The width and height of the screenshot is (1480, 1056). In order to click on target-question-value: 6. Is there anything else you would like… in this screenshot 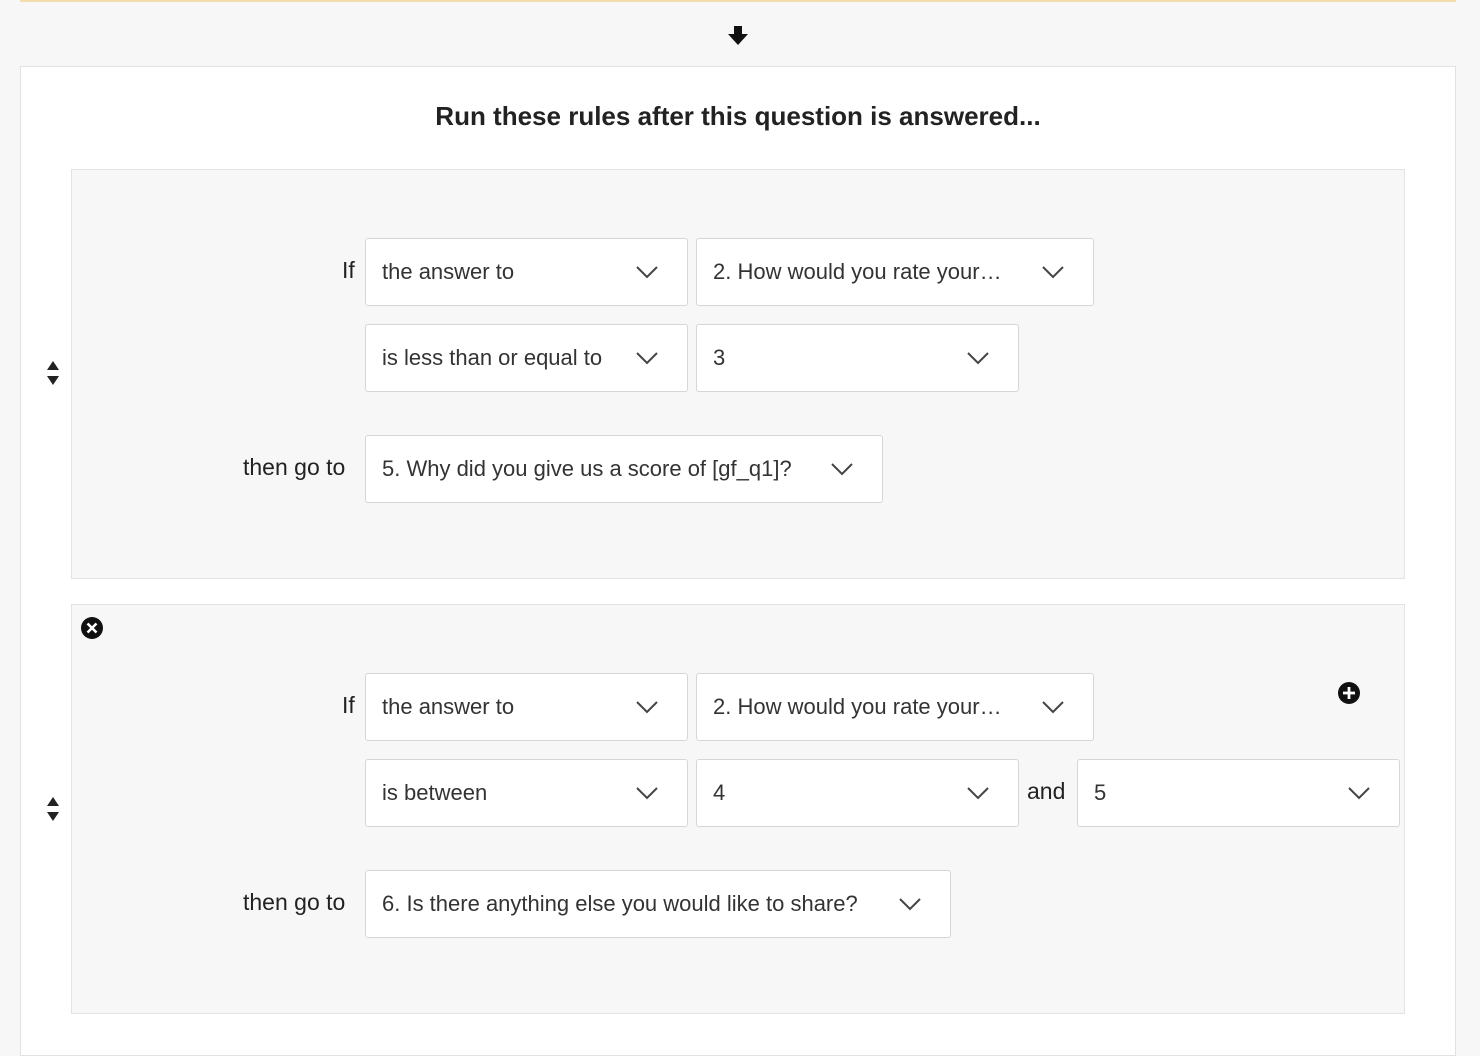, I will do `click(620, 903)`.